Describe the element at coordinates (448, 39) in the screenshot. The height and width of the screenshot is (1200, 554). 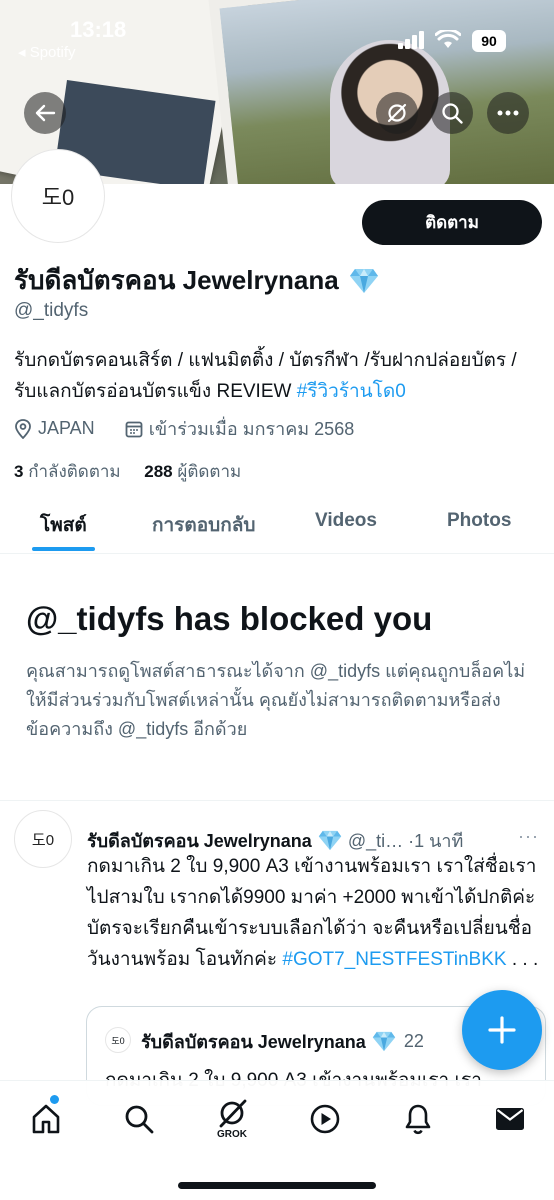
I see `wifi-icon` at that location.